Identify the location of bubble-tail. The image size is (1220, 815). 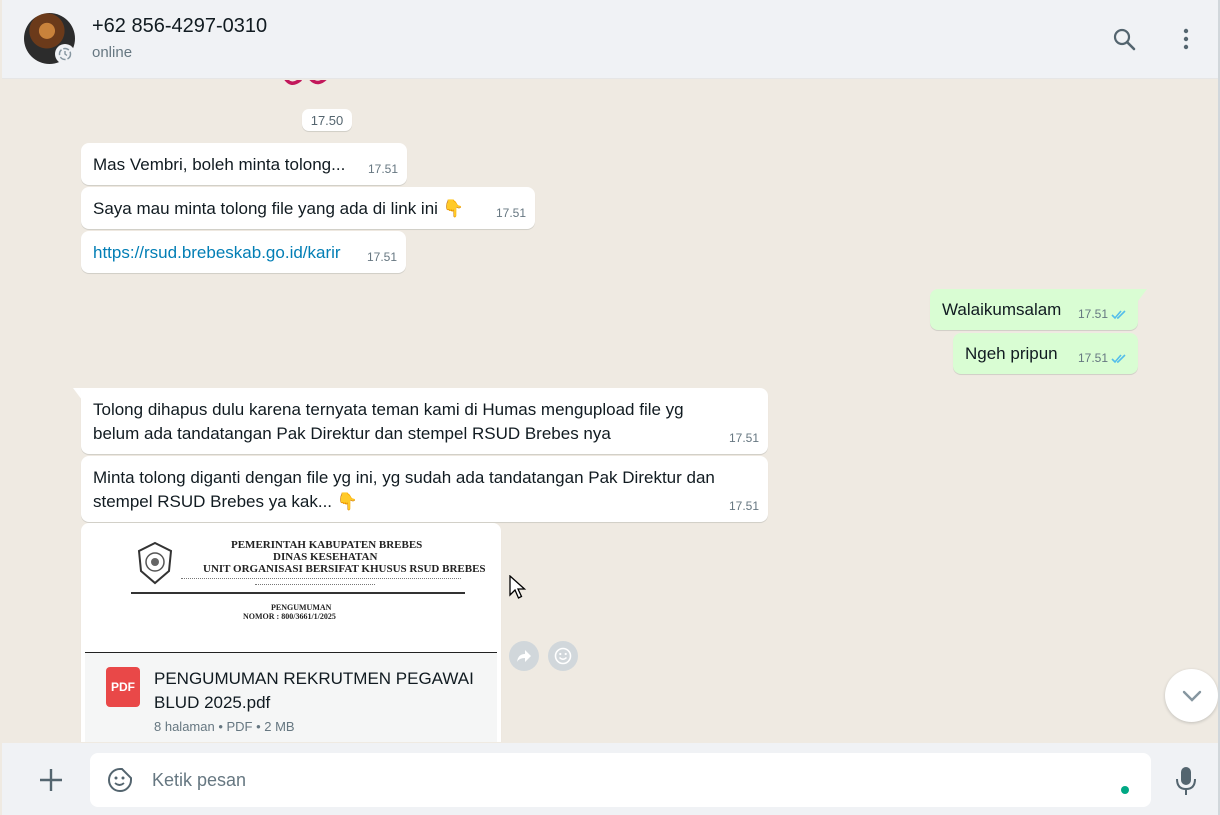
(1142, 295).